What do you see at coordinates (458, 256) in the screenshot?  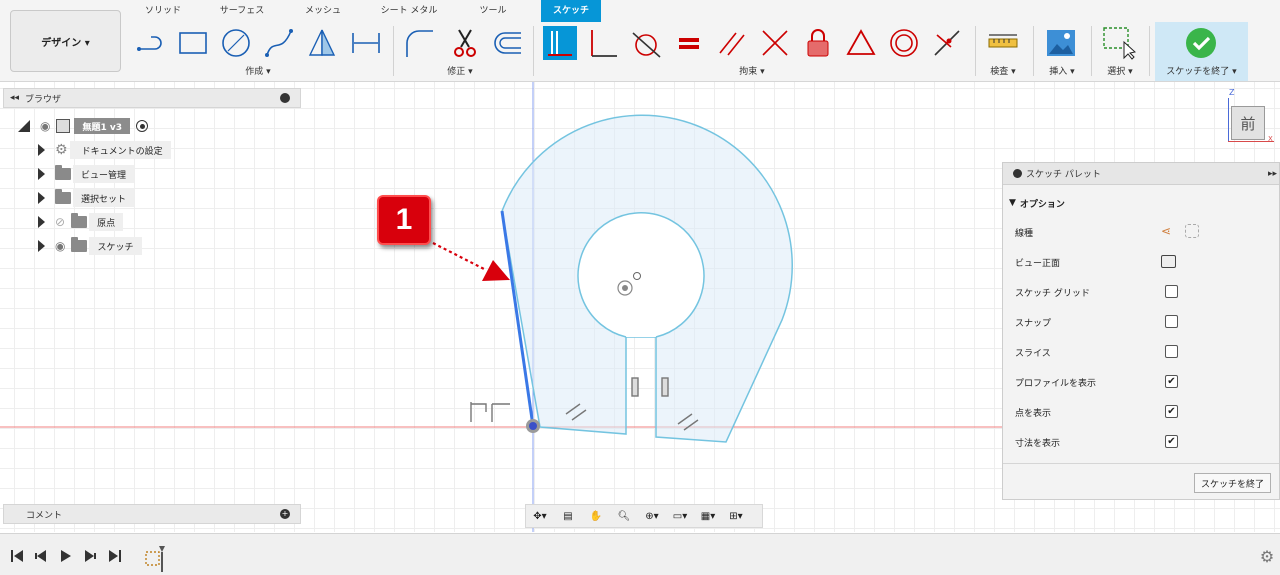 I see `callout-arrow-line` at bounding box center [458, 256].